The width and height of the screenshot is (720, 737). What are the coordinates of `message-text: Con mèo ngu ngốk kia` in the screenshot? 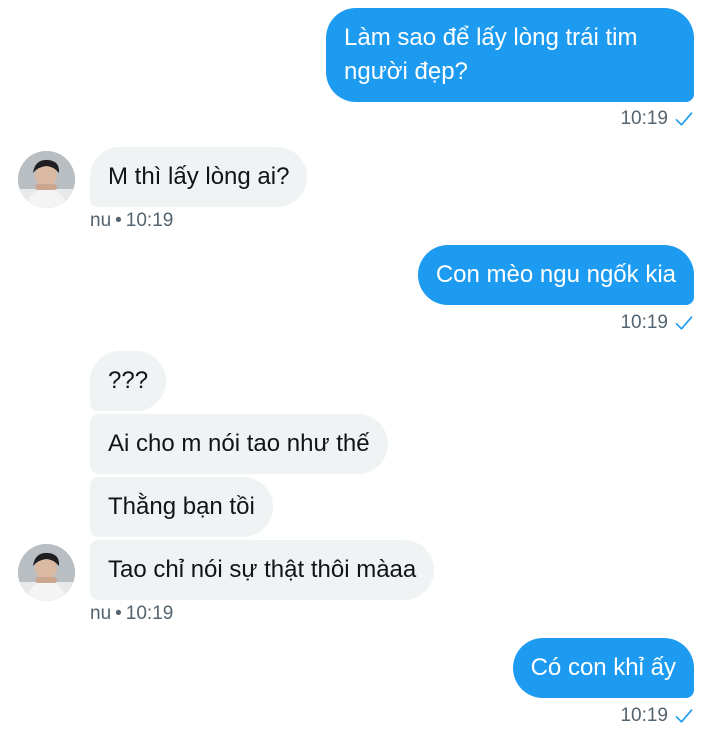 It's located at (555, 274).